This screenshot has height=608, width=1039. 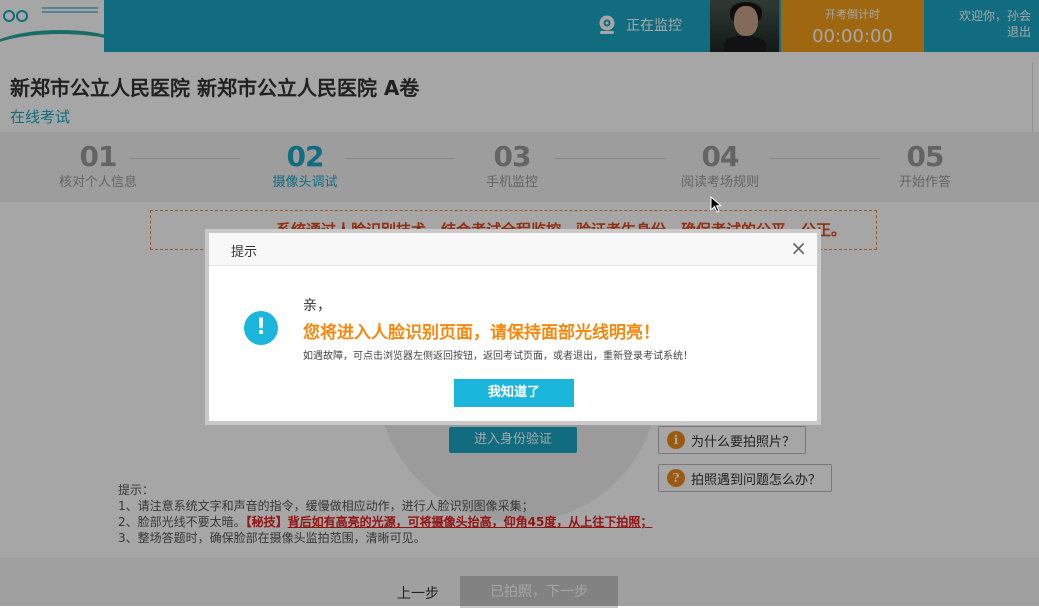 What do you see at coordinates (481, 333) in the screenshot?
I see `dialog-main-message: 您将进入人脸识别页面，请保持面部光线明亮！` at bounding box center [481, 333].